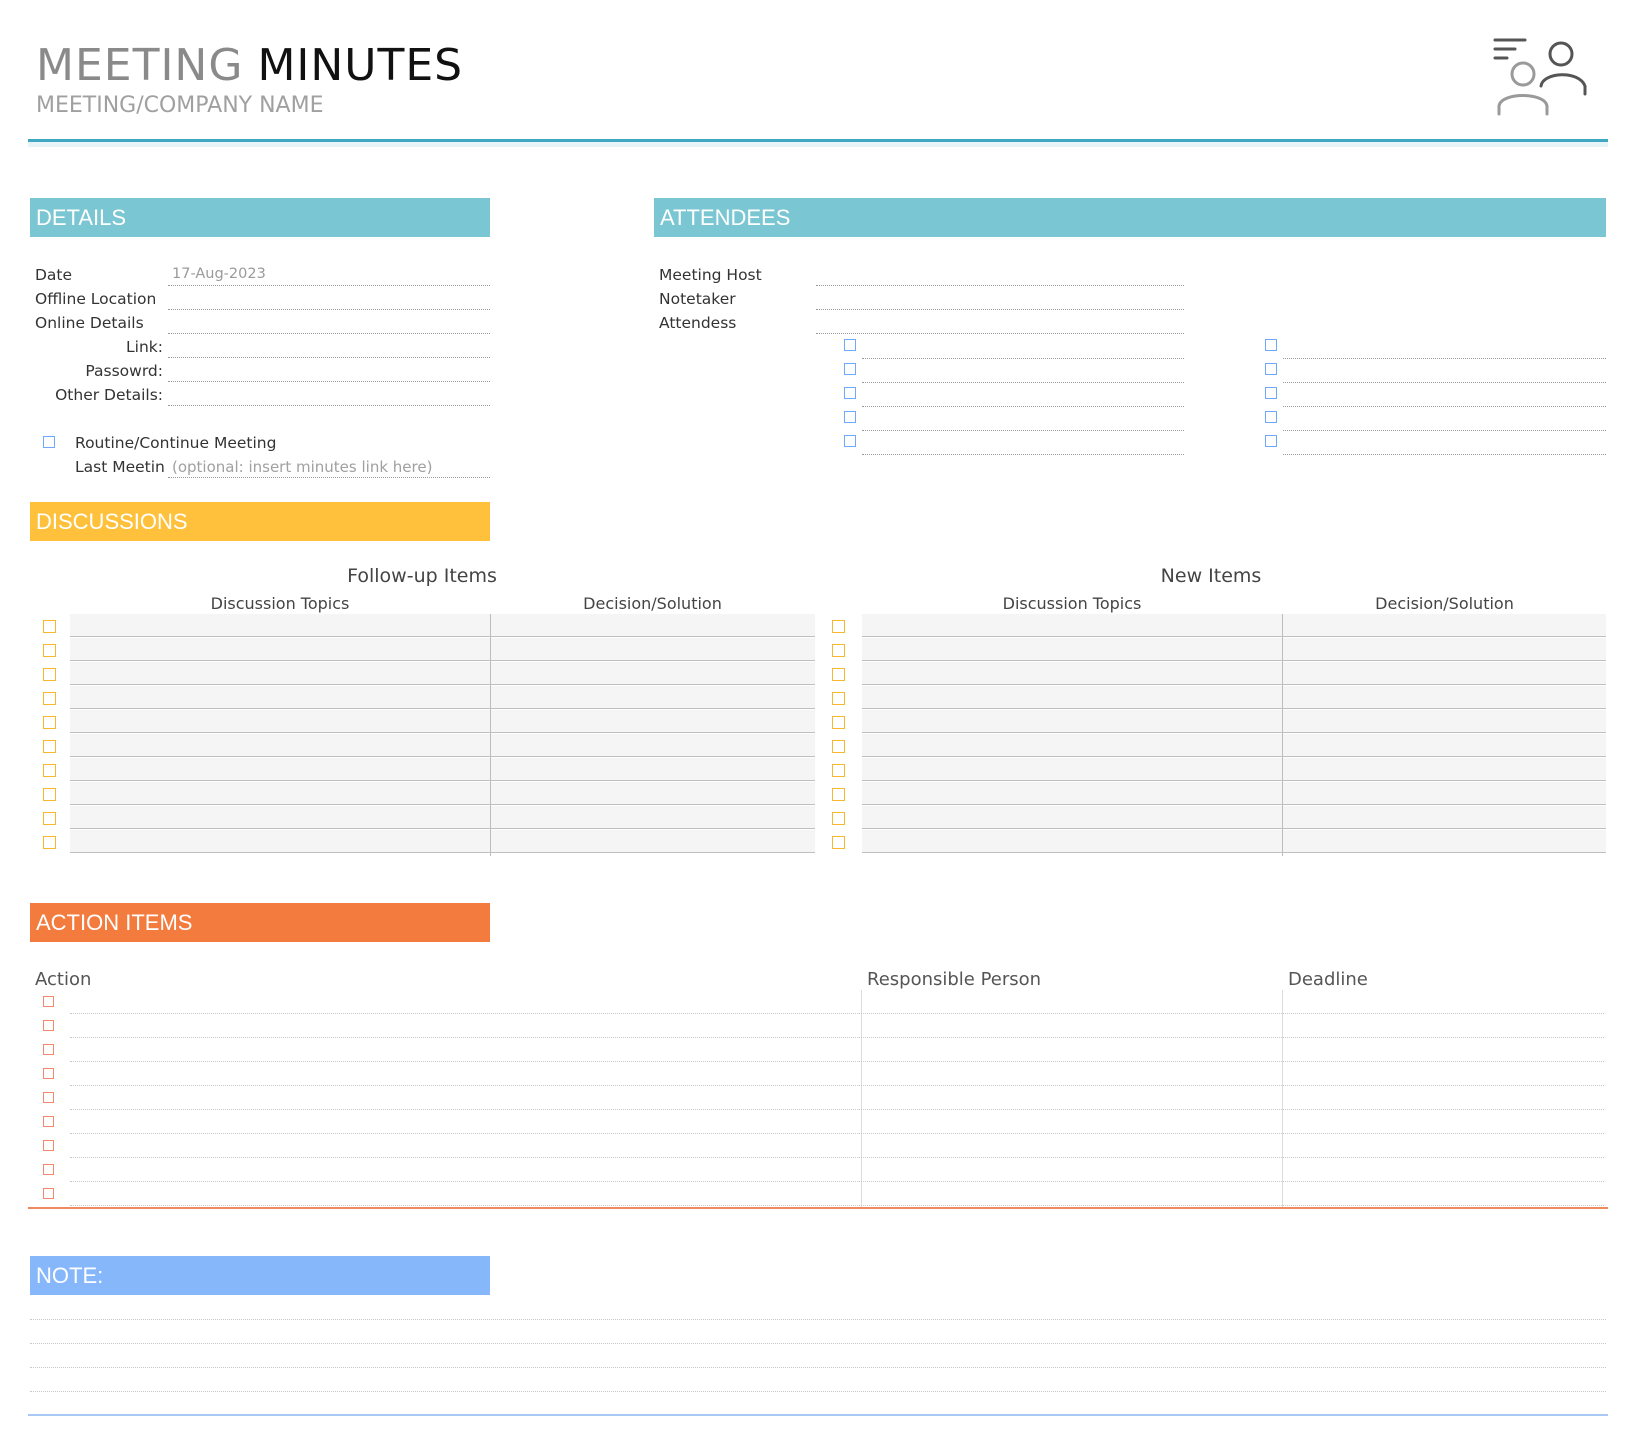  I want to click on routine-meeting-label: Routine/Continue Meeting, so click(176, 443).